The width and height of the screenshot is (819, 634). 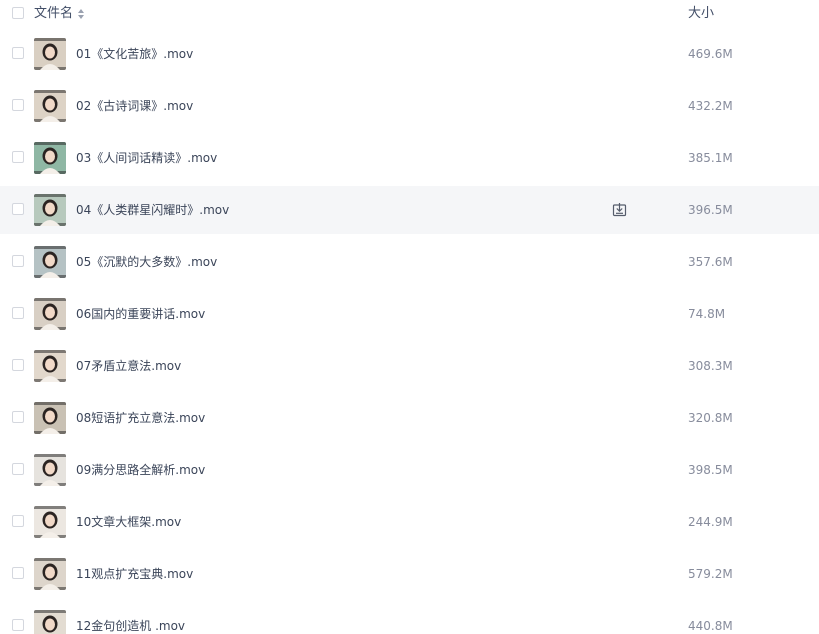 What do you see at coordinates (619, 209) in the screenshot?
I see `download-icon` at bounding box center [619, 209].